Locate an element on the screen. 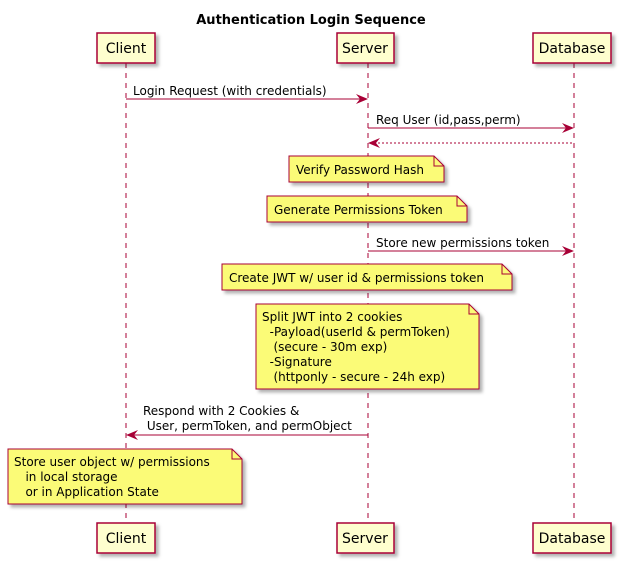 Image resolution: width=621 pixels, height=563 pixels. note-text: Verify Password Hash is located at coordinates (360, 170).